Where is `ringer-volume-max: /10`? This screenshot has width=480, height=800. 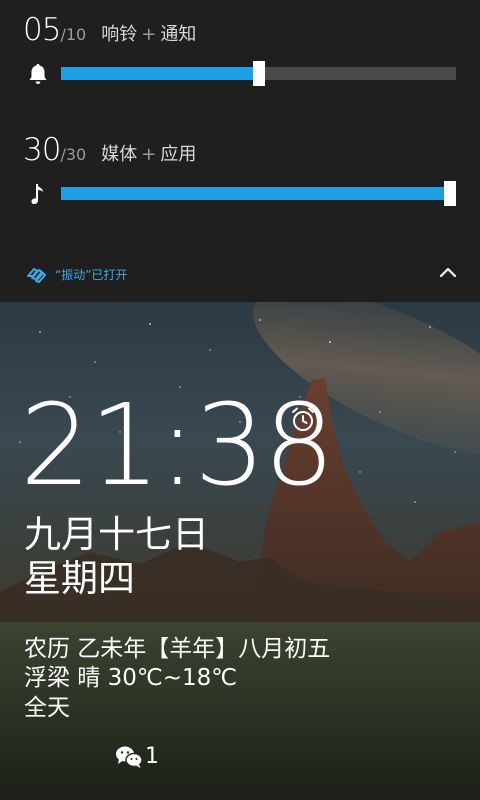 ringer-volume-max: /10 is located at coordinates (73, 34).